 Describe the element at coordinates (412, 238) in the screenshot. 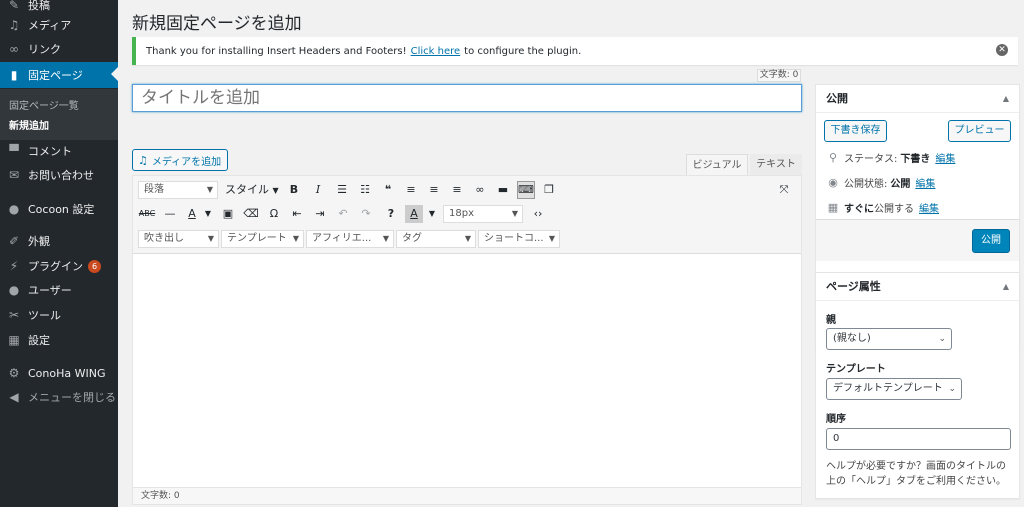

I see `select-value: タグ` at that location.